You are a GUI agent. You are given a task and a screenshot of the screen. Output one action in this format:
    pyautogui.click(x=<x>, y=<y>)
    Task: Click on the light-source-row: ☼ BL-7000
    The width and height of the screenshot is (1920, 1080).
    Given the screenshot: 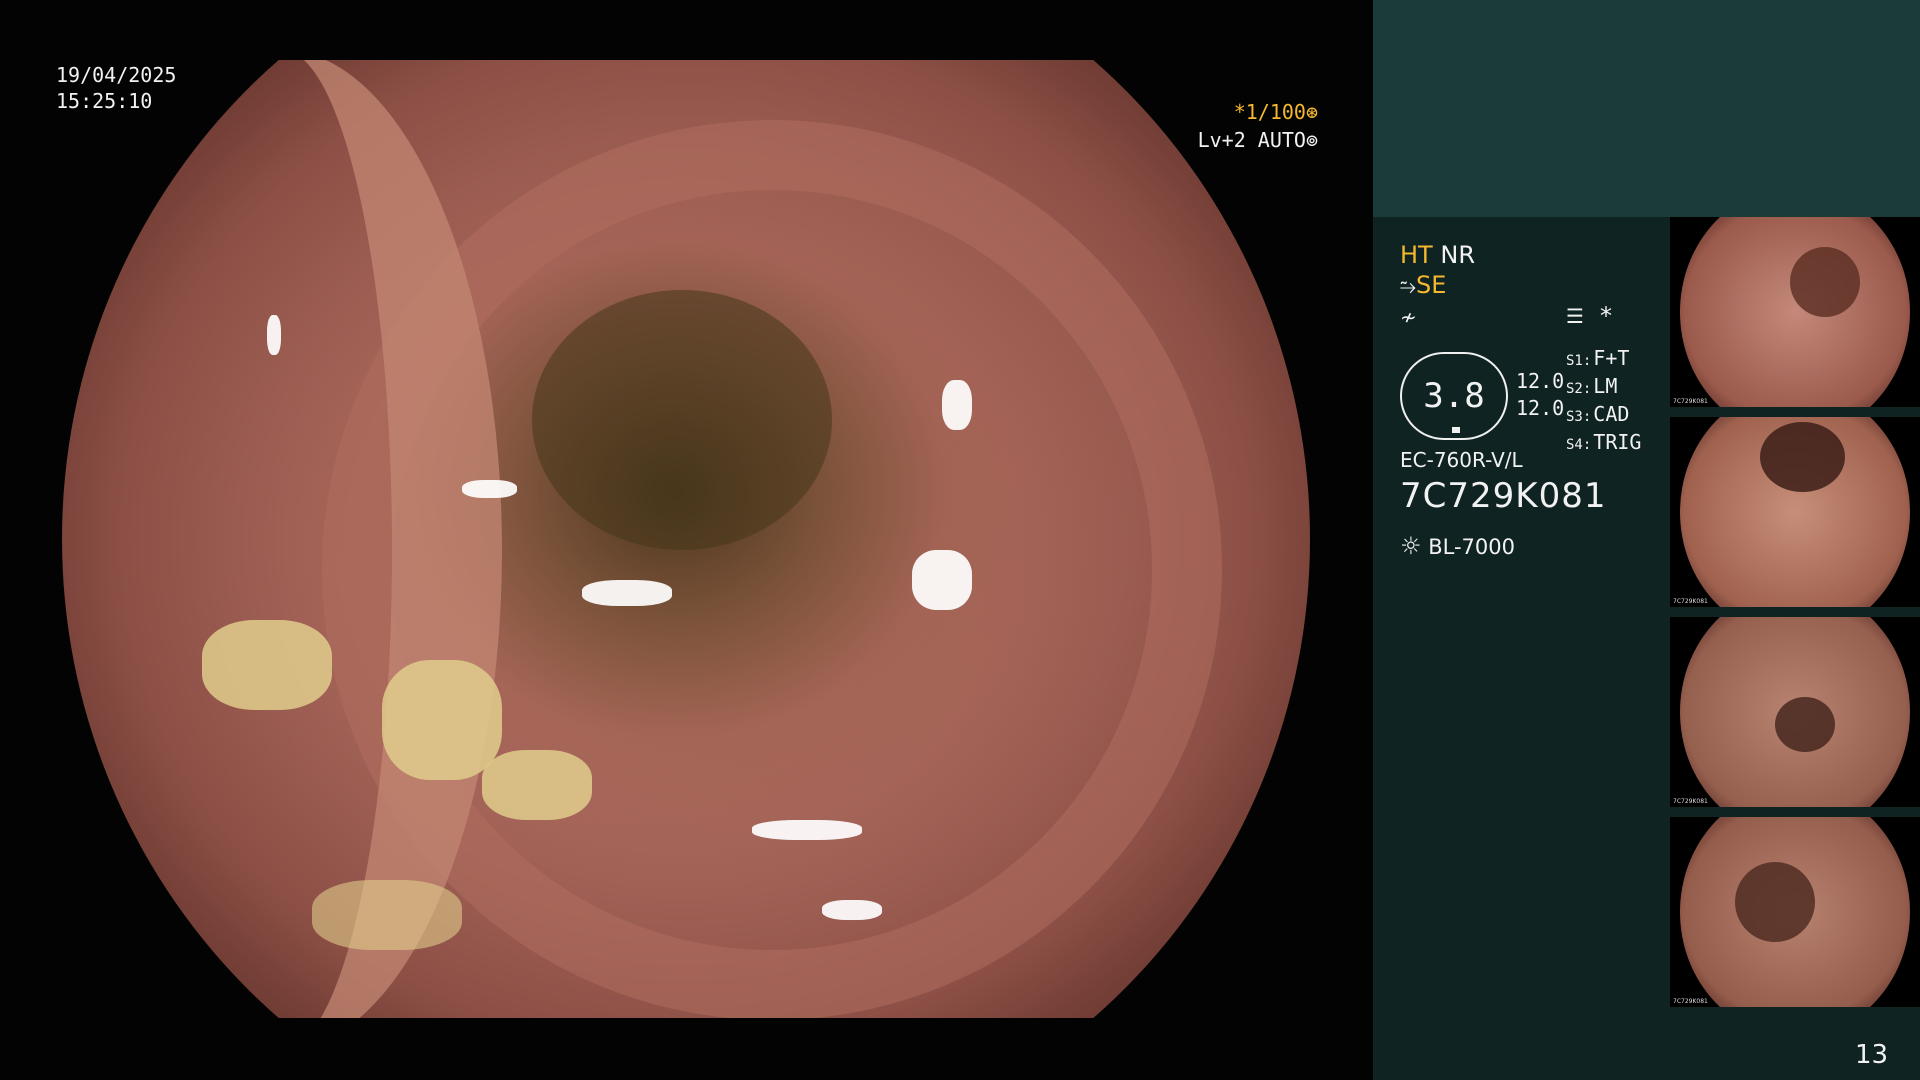 What is the action you would take?
    pyautogui.click(x=1457, y=546)
    